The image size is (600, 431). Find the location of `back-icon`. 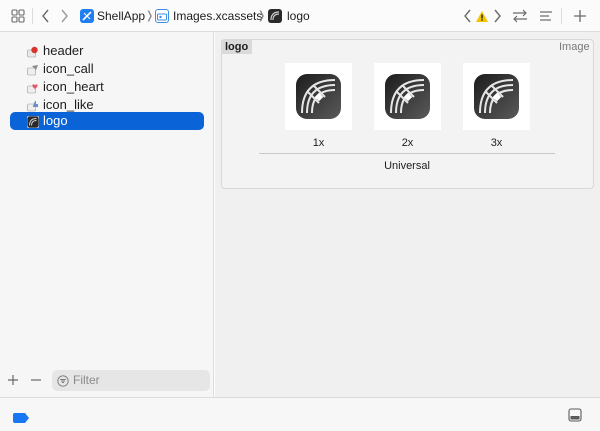

back-icon is located at coordinates (46, 16).